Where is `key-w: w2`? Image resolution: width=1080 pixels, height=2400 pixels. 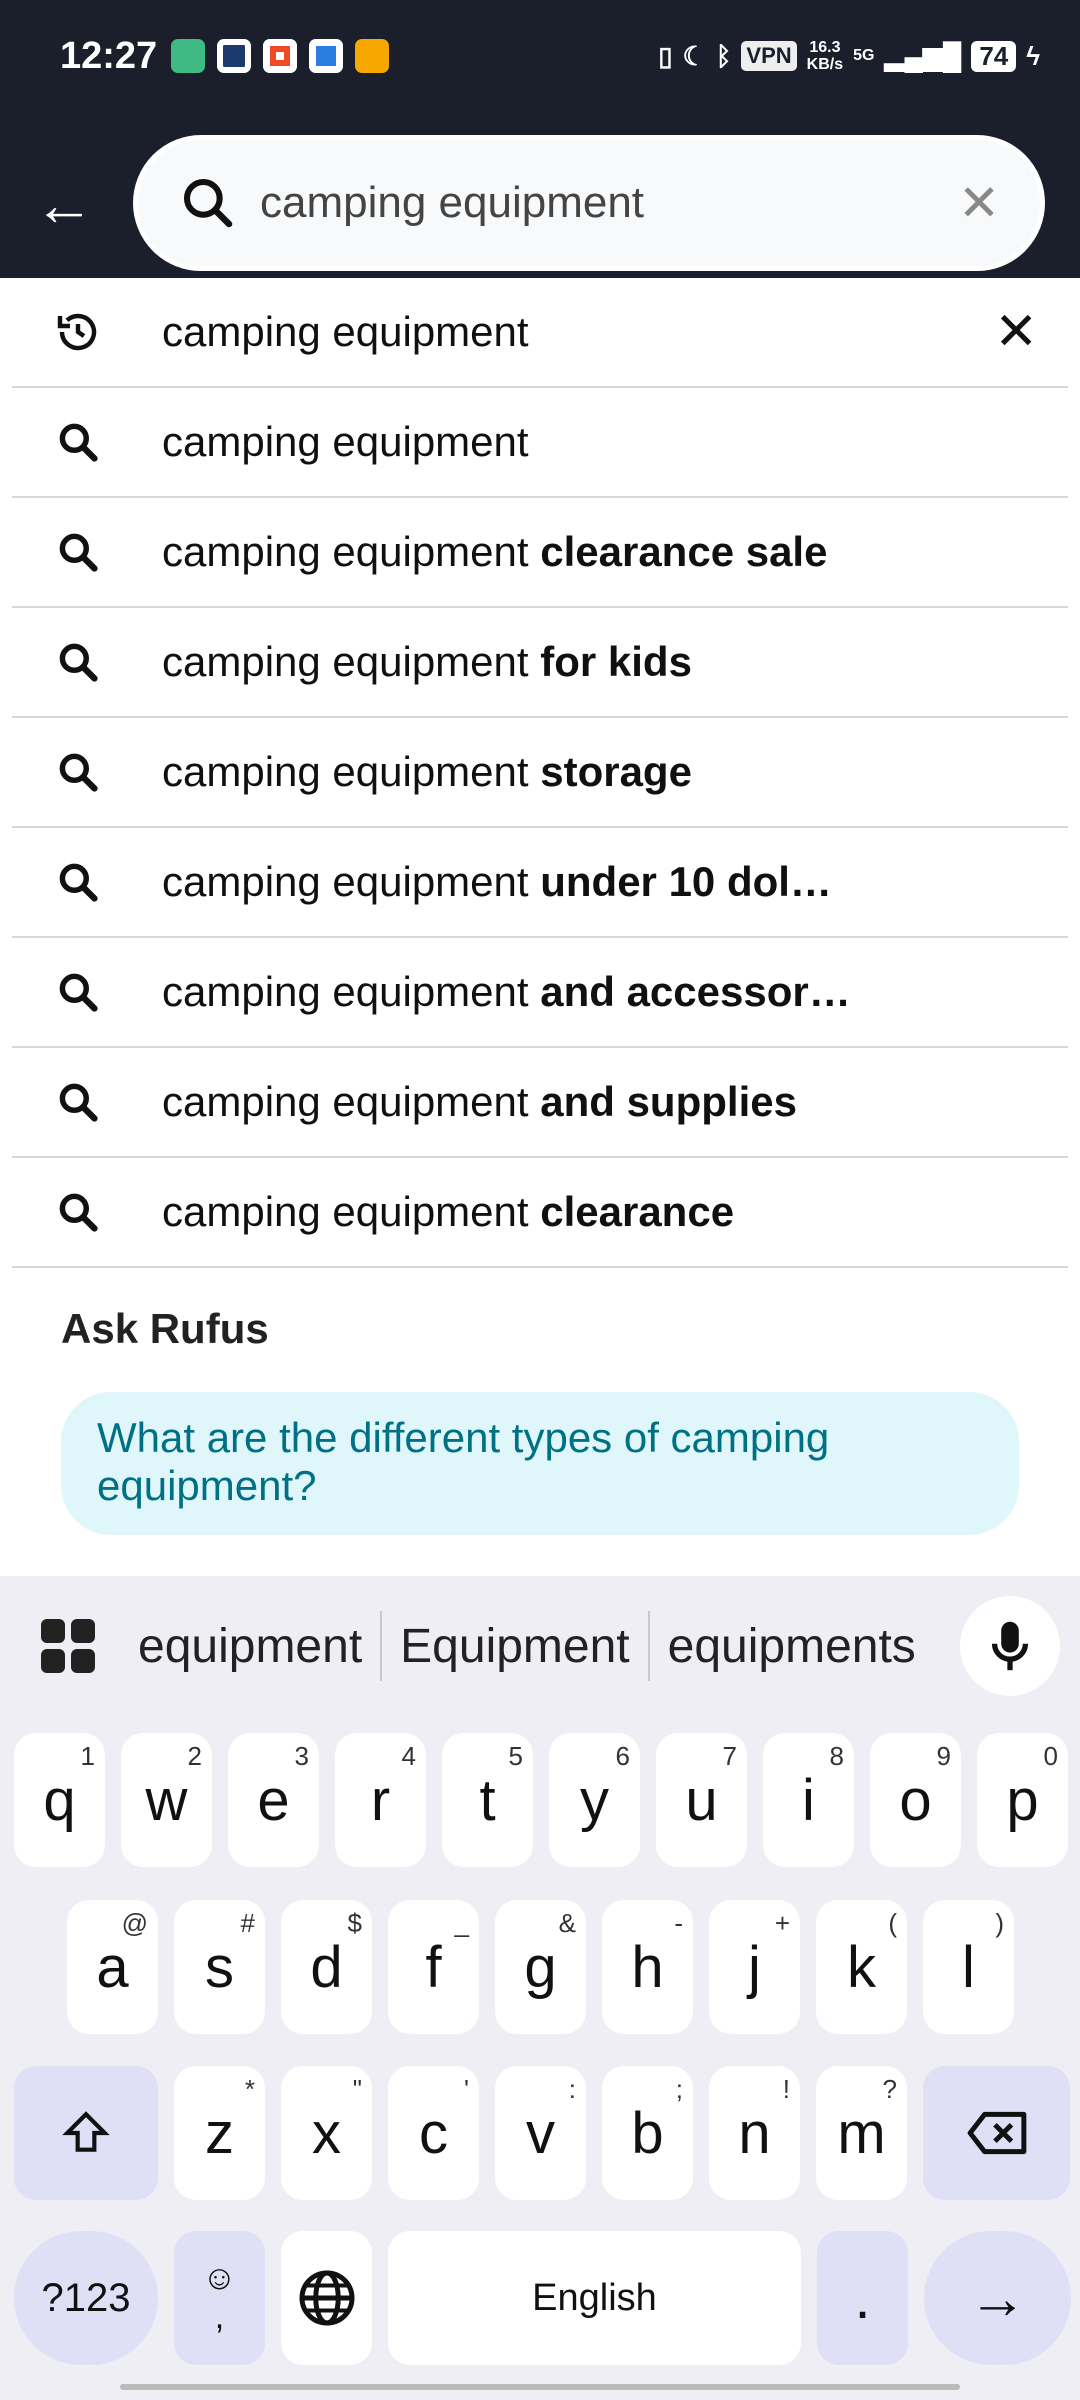
key-w: w2 is located at coordinates (166, 1800).